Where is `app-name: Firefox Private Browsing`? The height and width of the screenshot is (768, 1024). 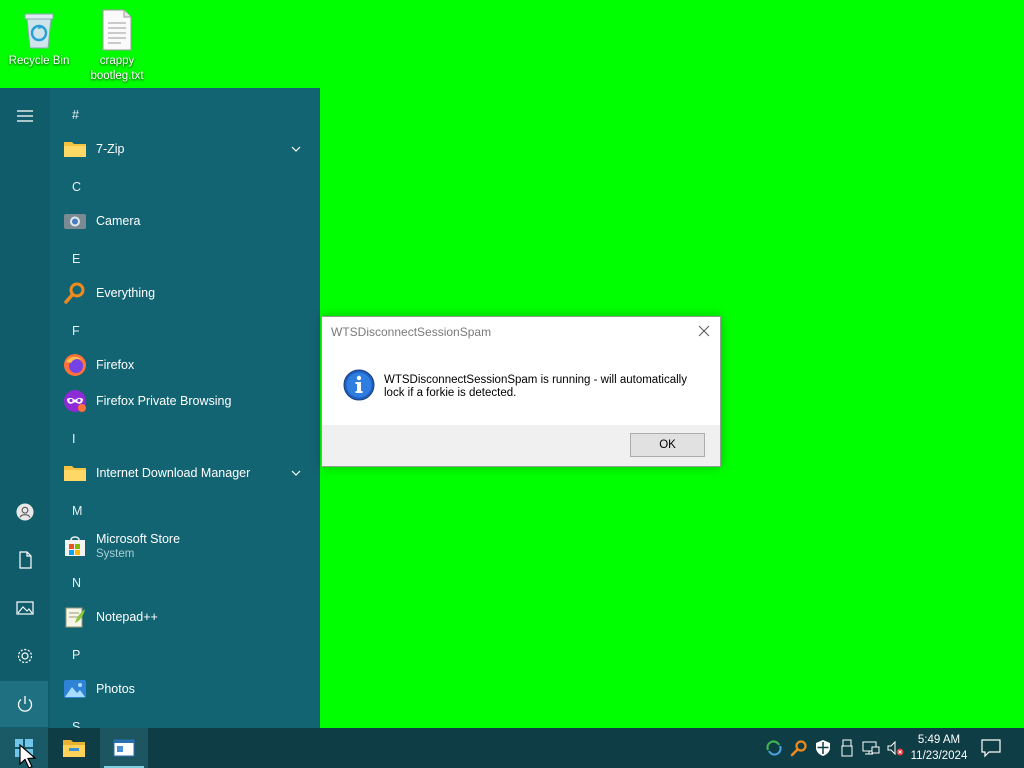
app-name: Firefox Private Browsing is located at coordinates (164, 401).